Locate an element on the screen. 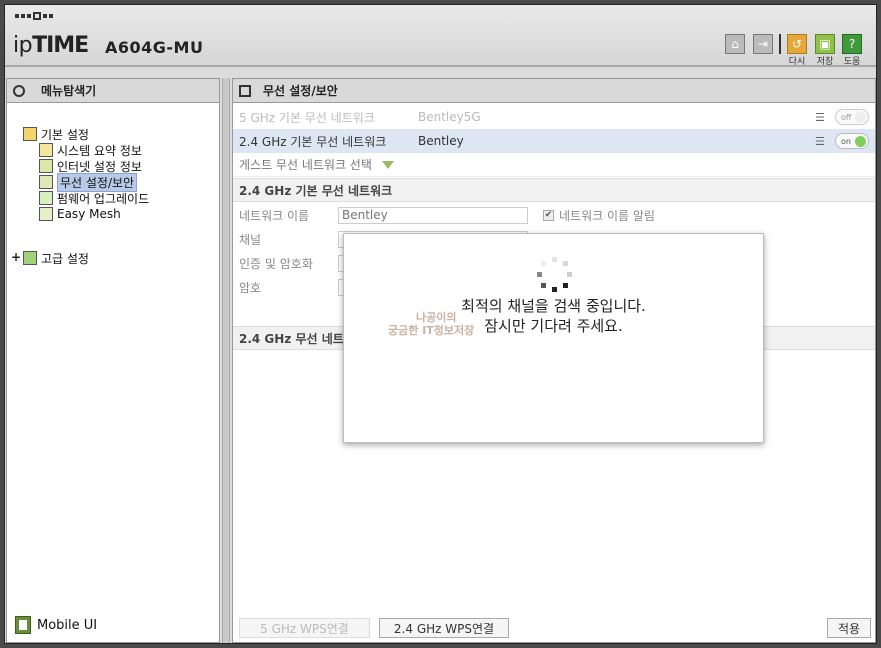  net-24ghz-toggle: on is located at coordinates (852, 141).